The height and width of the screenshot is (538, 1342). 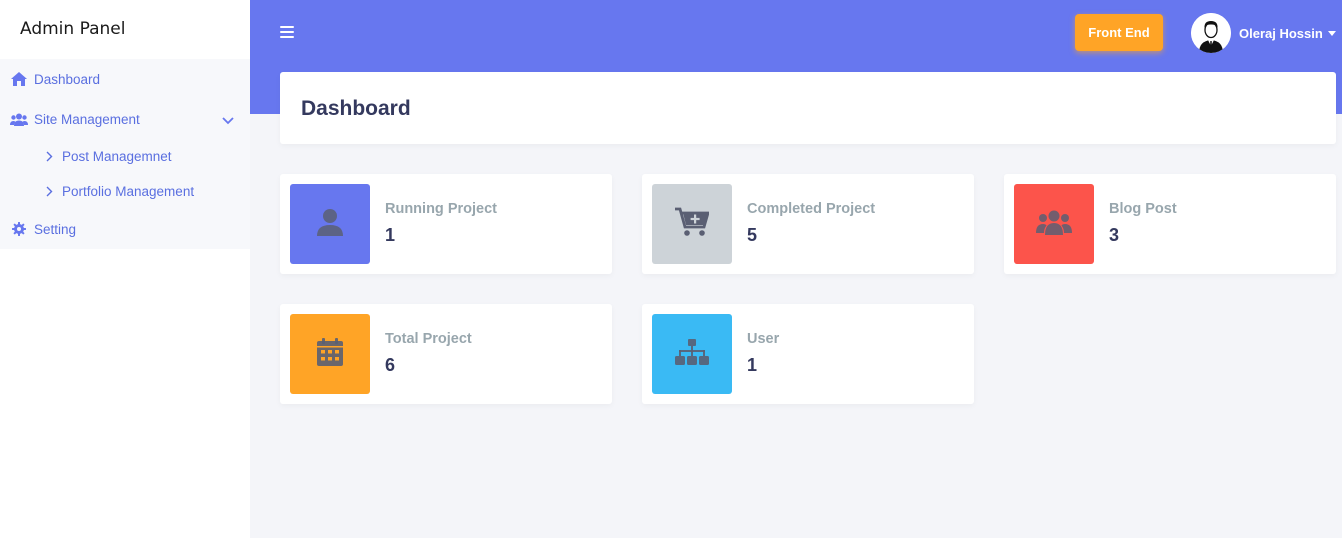 What do you see at coordinates (55, 229) in the screenshot?
I see `sidebar-item-label: Setting` at bounding box center [55, 229].